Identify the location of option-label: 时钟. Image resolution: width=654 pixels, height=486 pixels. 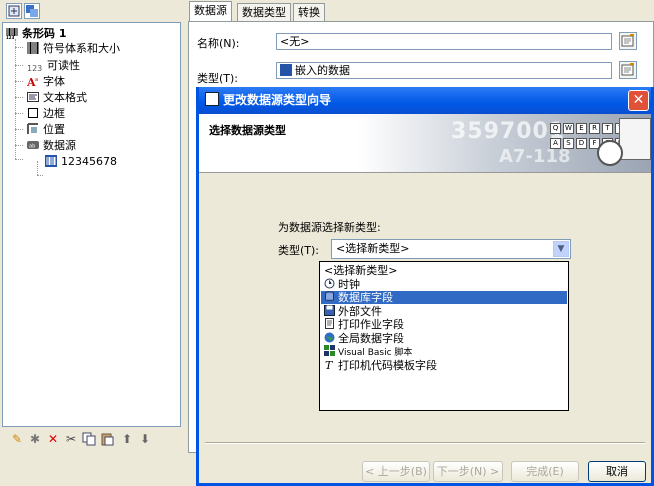
(349, 284).